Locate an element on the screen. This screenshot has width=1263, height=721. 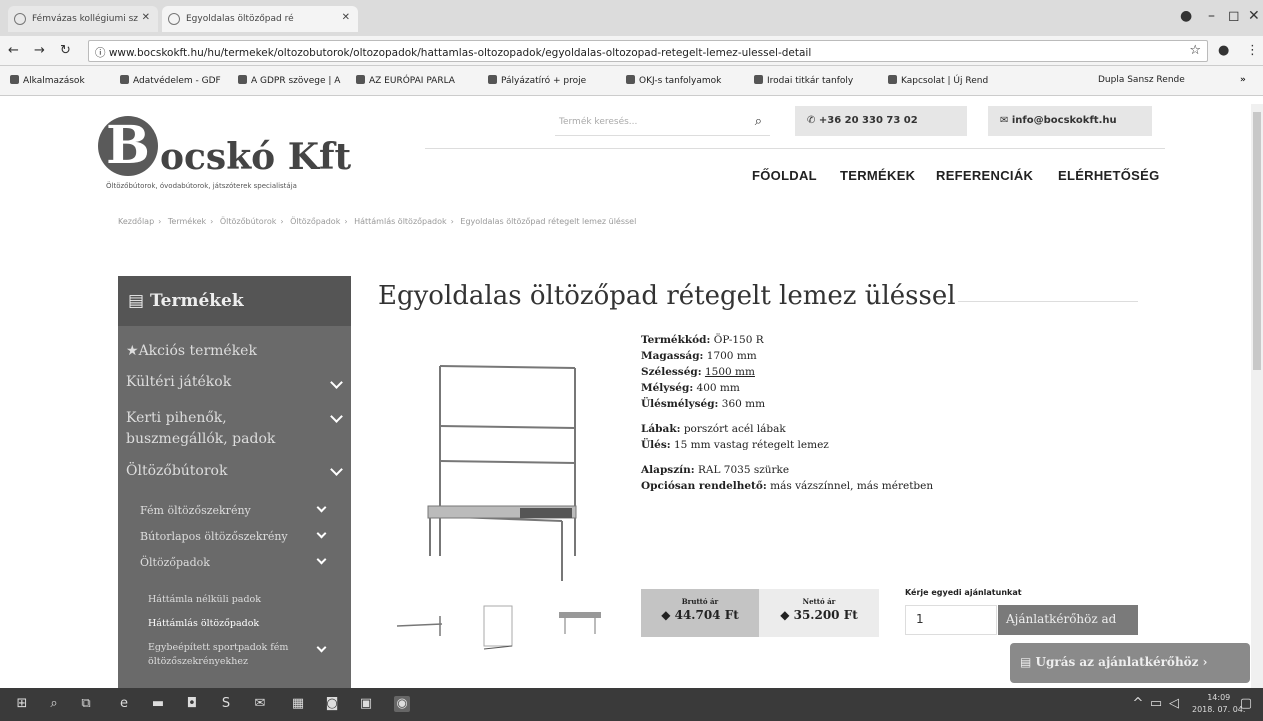
reload-icon: ↻ is located at coordinates (65, 50).